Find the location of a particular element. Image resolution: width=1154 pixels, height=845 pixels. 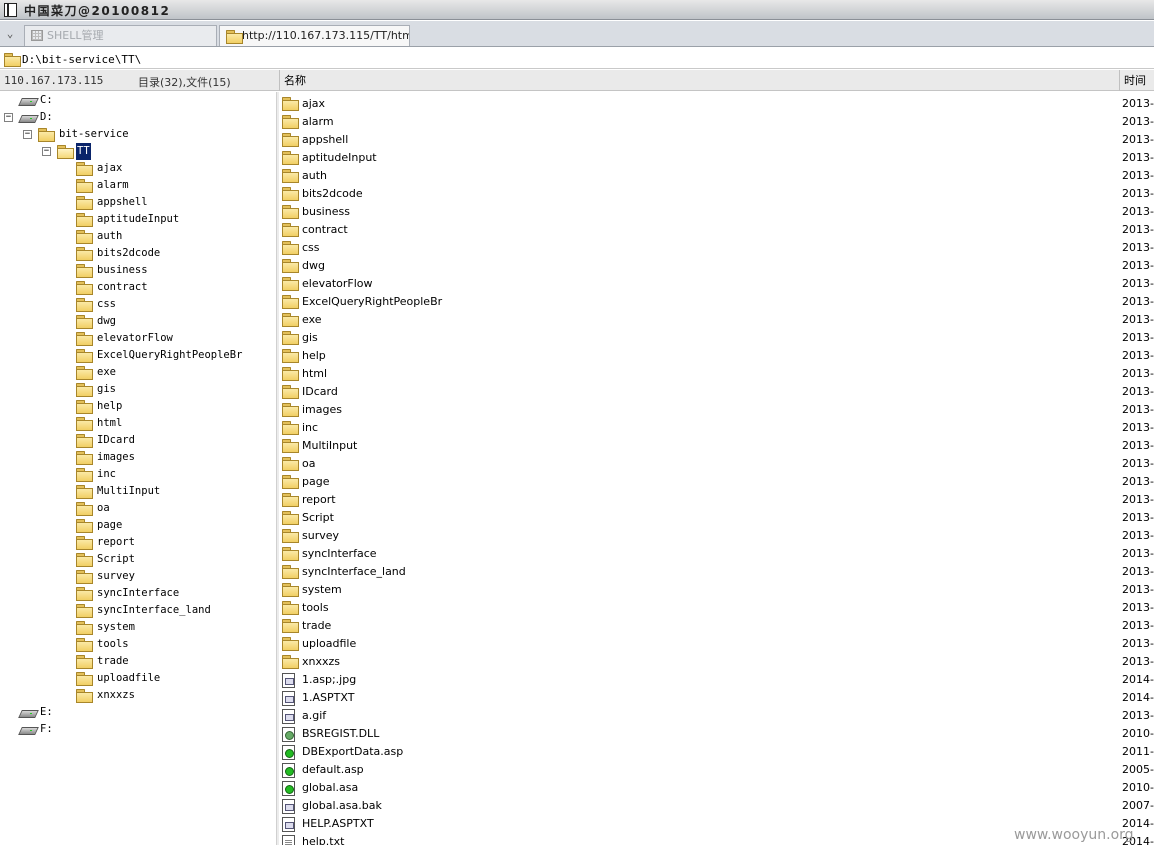

file-row: xnxxzs 2013-0 is located at coordinates (716, 662).